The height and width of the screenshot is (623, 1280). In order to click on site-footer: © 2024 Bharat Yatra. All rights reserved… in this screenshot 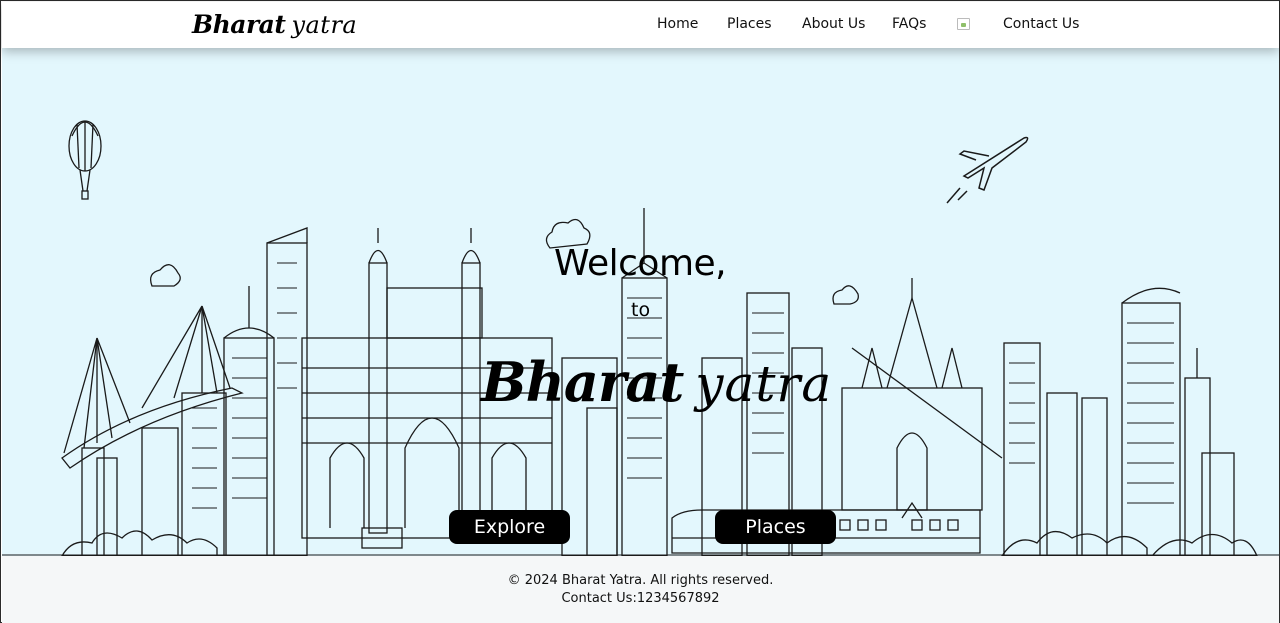, I will do `click(640, 589)`.